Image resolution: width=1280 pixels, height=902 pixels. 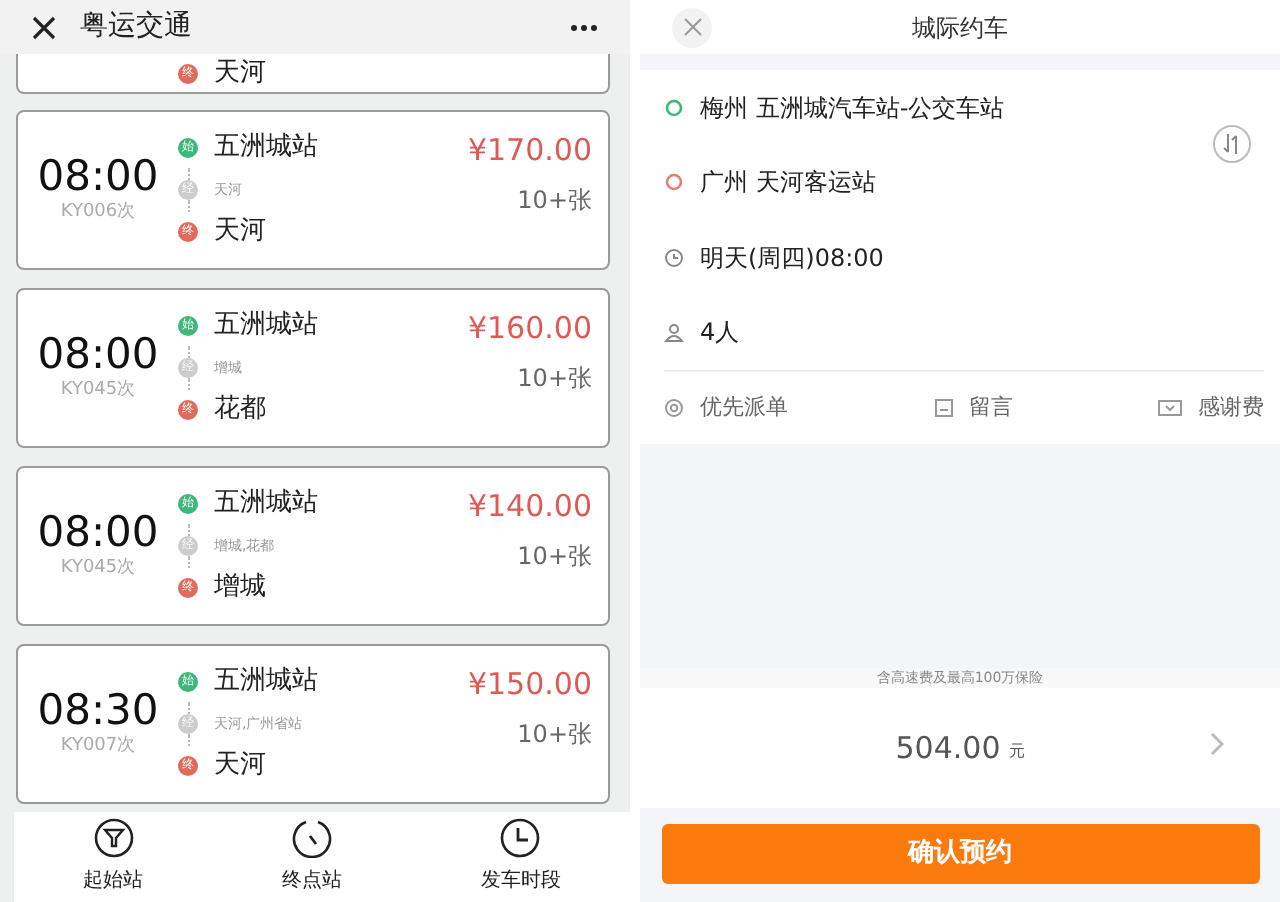 I want to click on ticket-price: ¥160.00, so click(x=529, y=329).